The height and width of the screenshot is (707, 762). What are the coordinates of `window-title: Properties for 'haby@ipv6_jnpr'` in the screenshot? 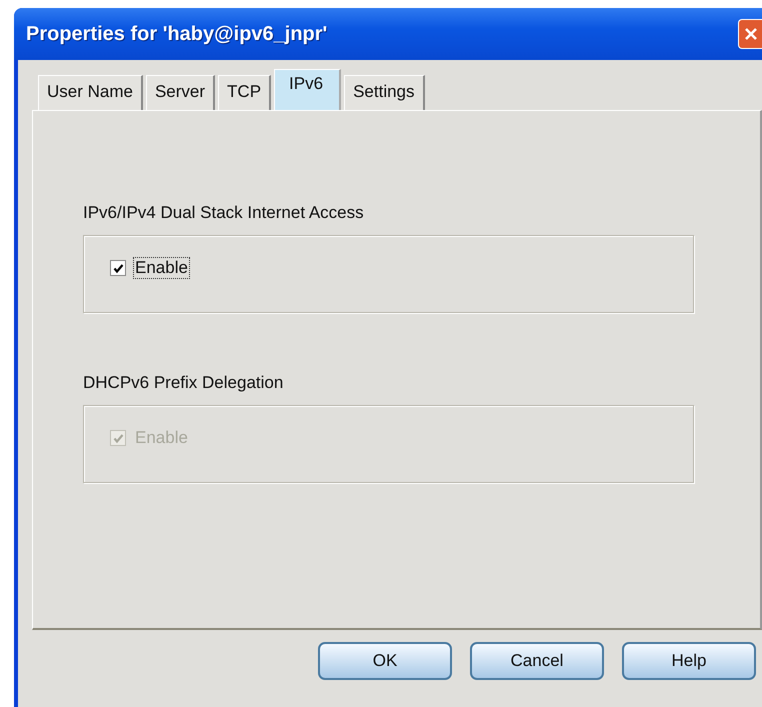 It's located at (177, 34).